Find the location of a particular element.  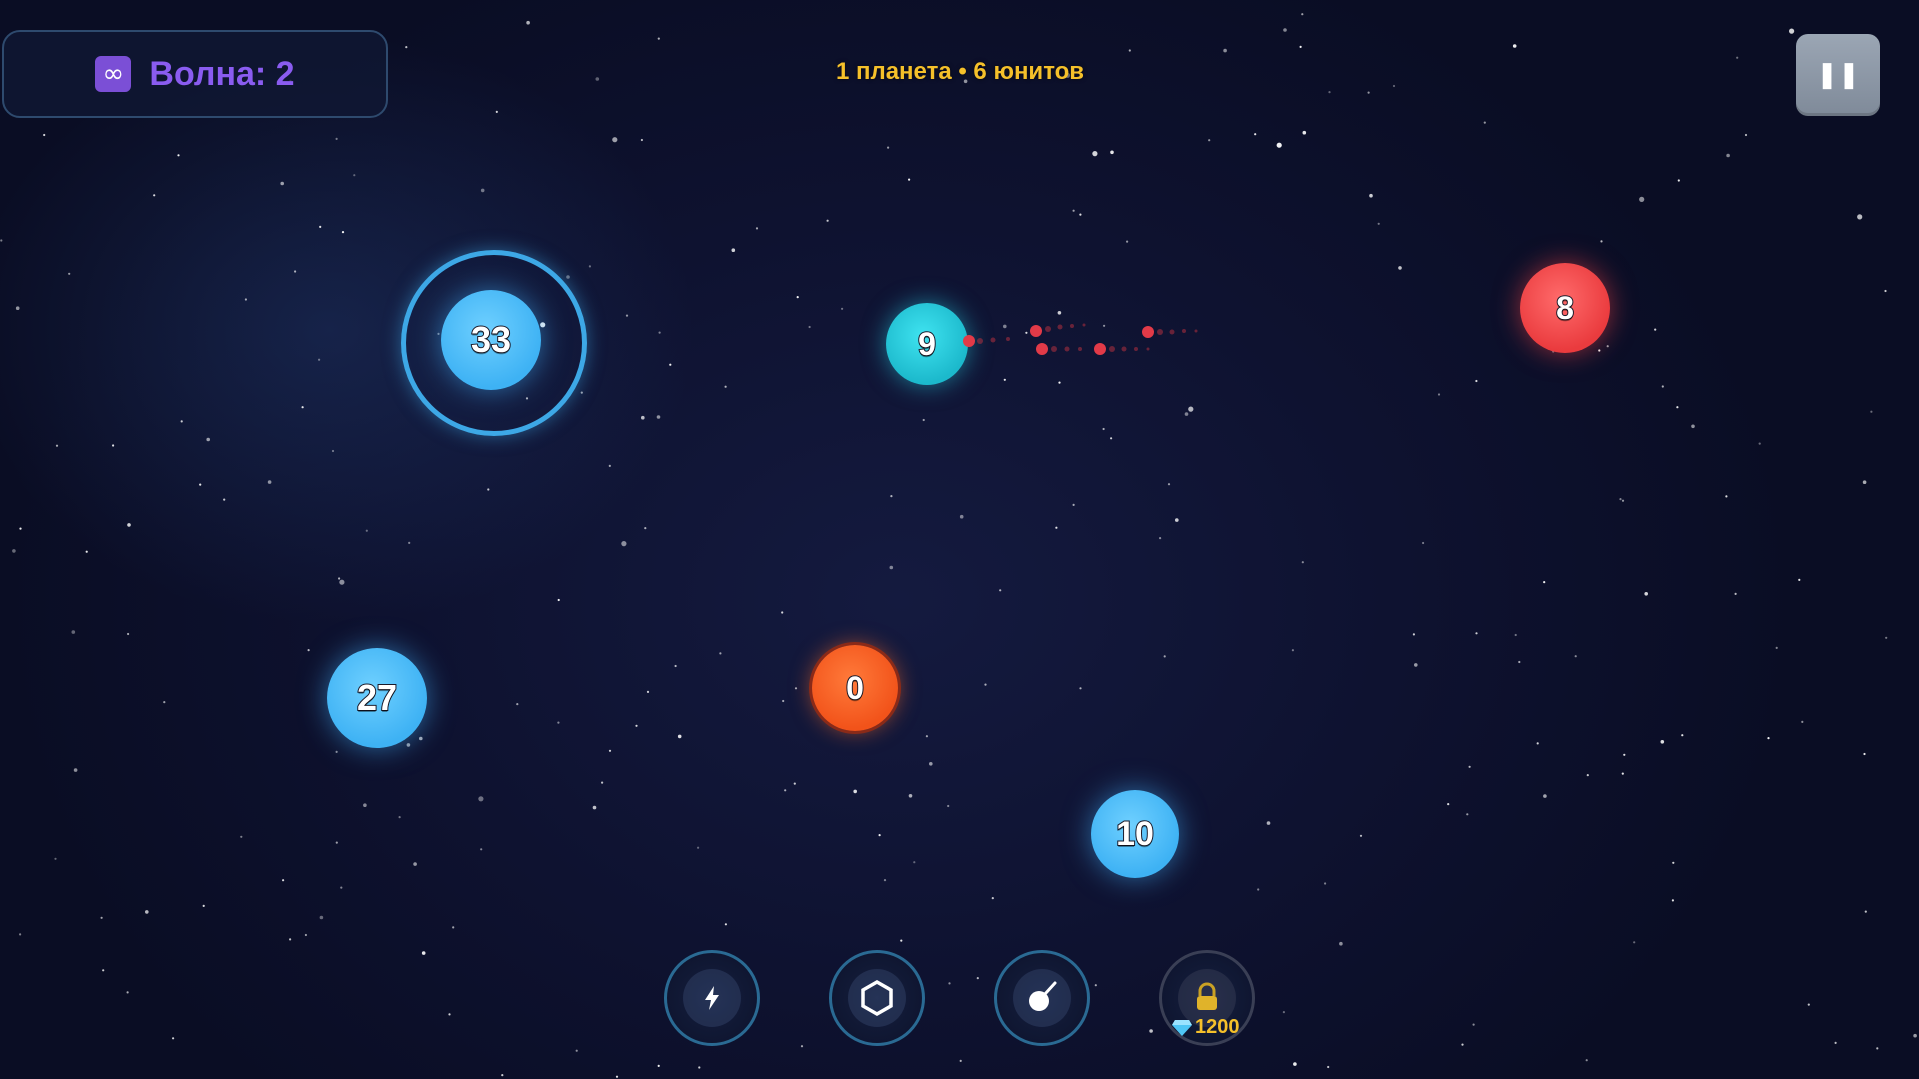

ability-price: 1200 is located at coordinates (1206, 1027).